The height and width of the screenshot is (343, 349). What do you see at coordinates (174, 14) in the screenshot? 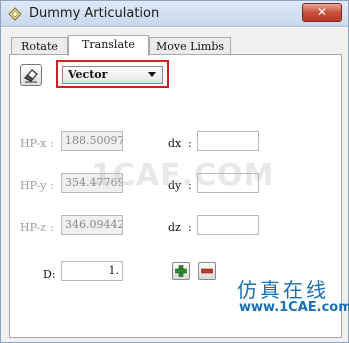
I see `title-bar: Dummy Articulation ✕` at bounding box center [174, 14].